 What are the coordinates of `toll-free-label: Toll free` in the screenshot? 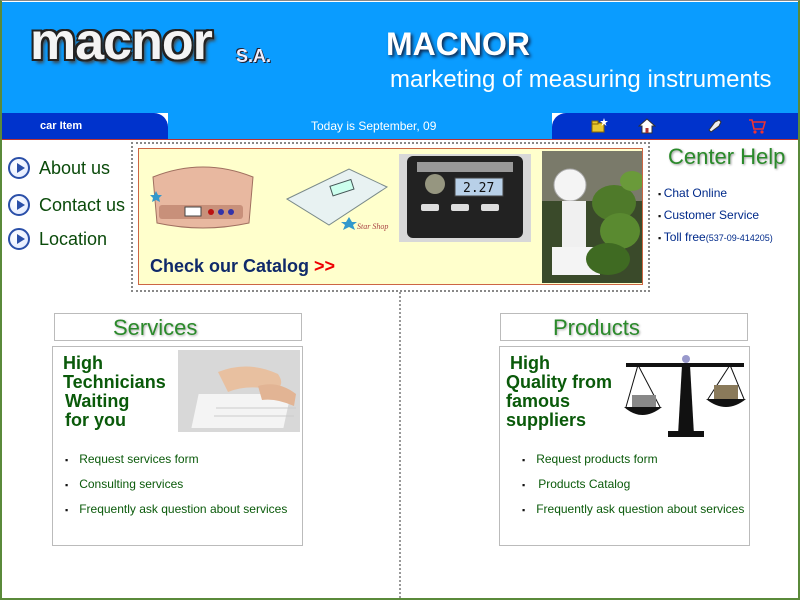 It's located at (684, 237).